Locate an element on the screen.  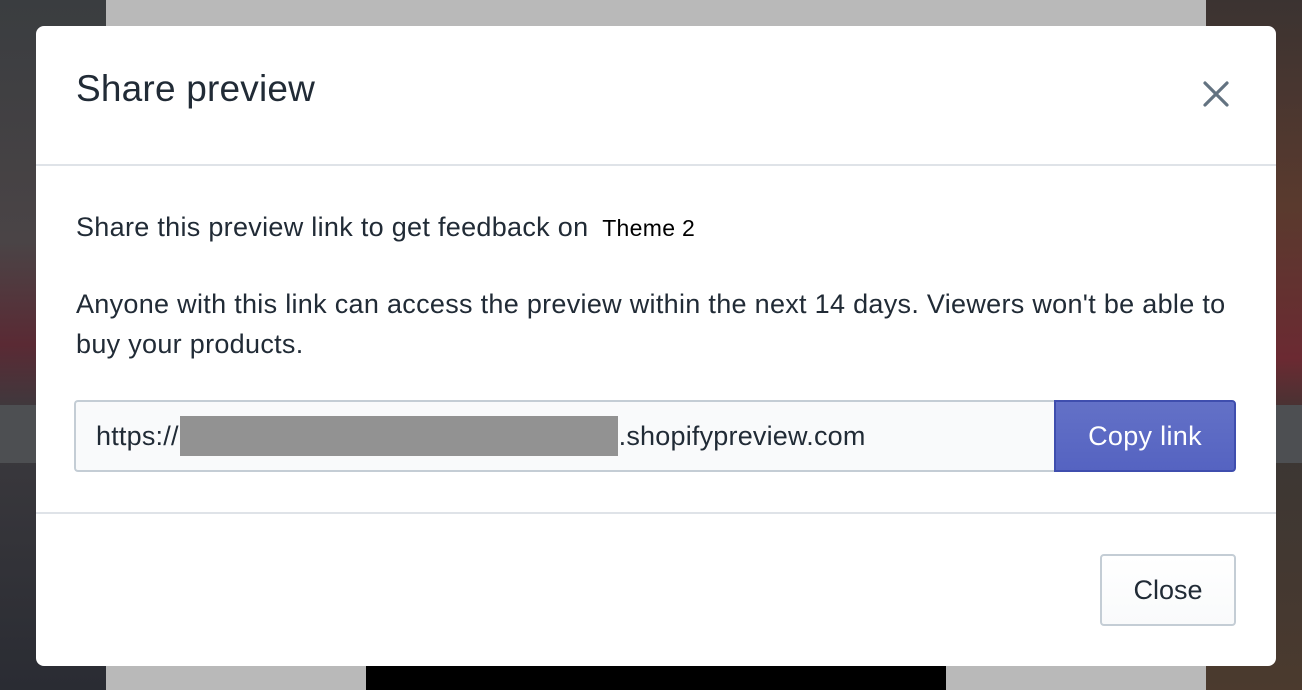
close-button: Close is located at coordinates (1168, 590).